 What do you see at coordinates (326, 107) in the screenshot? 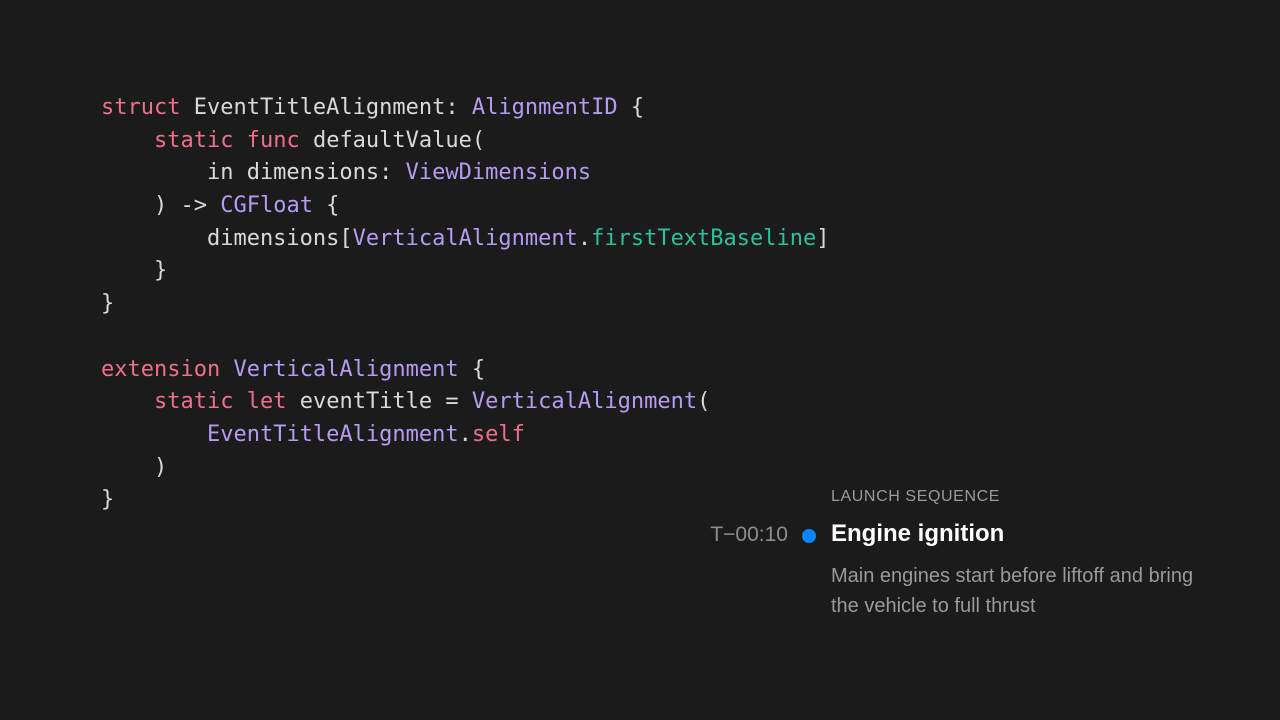
I see `code-token-plain: EventTitleAlignment:` at bounding box center [326, 107].